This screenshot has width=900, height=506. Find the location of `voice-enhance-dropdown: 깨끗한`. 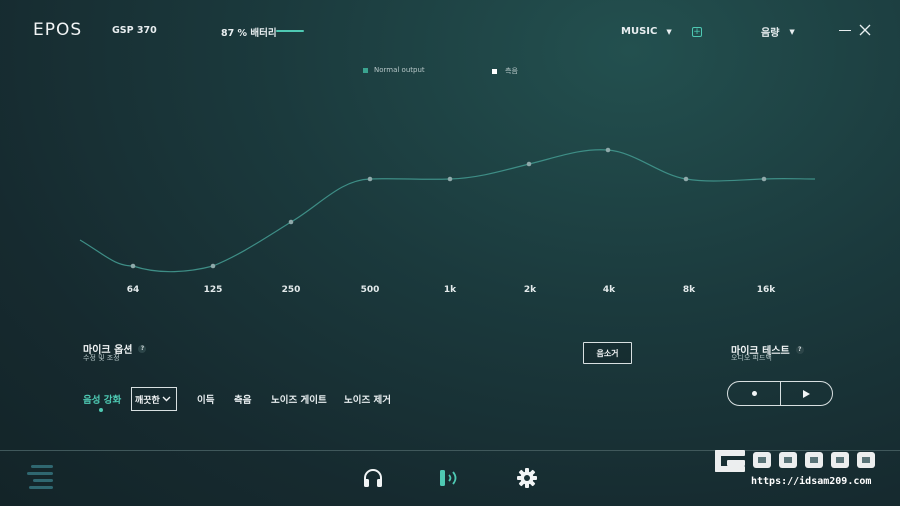

voice-enhance-dropdown: 깨끗한 is located at coordinates (154, 399).